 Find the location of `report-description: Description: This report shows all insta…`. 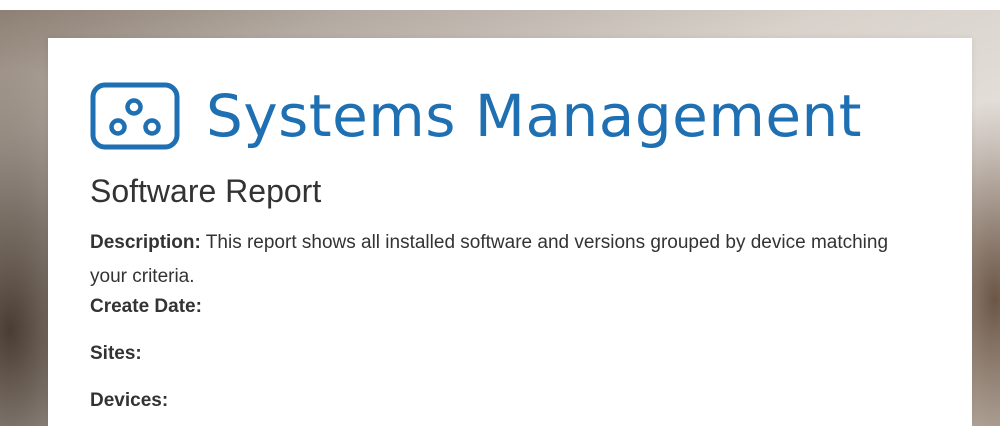

report-description: Description: This report shows all insta… is located at coordinates (505, 260).